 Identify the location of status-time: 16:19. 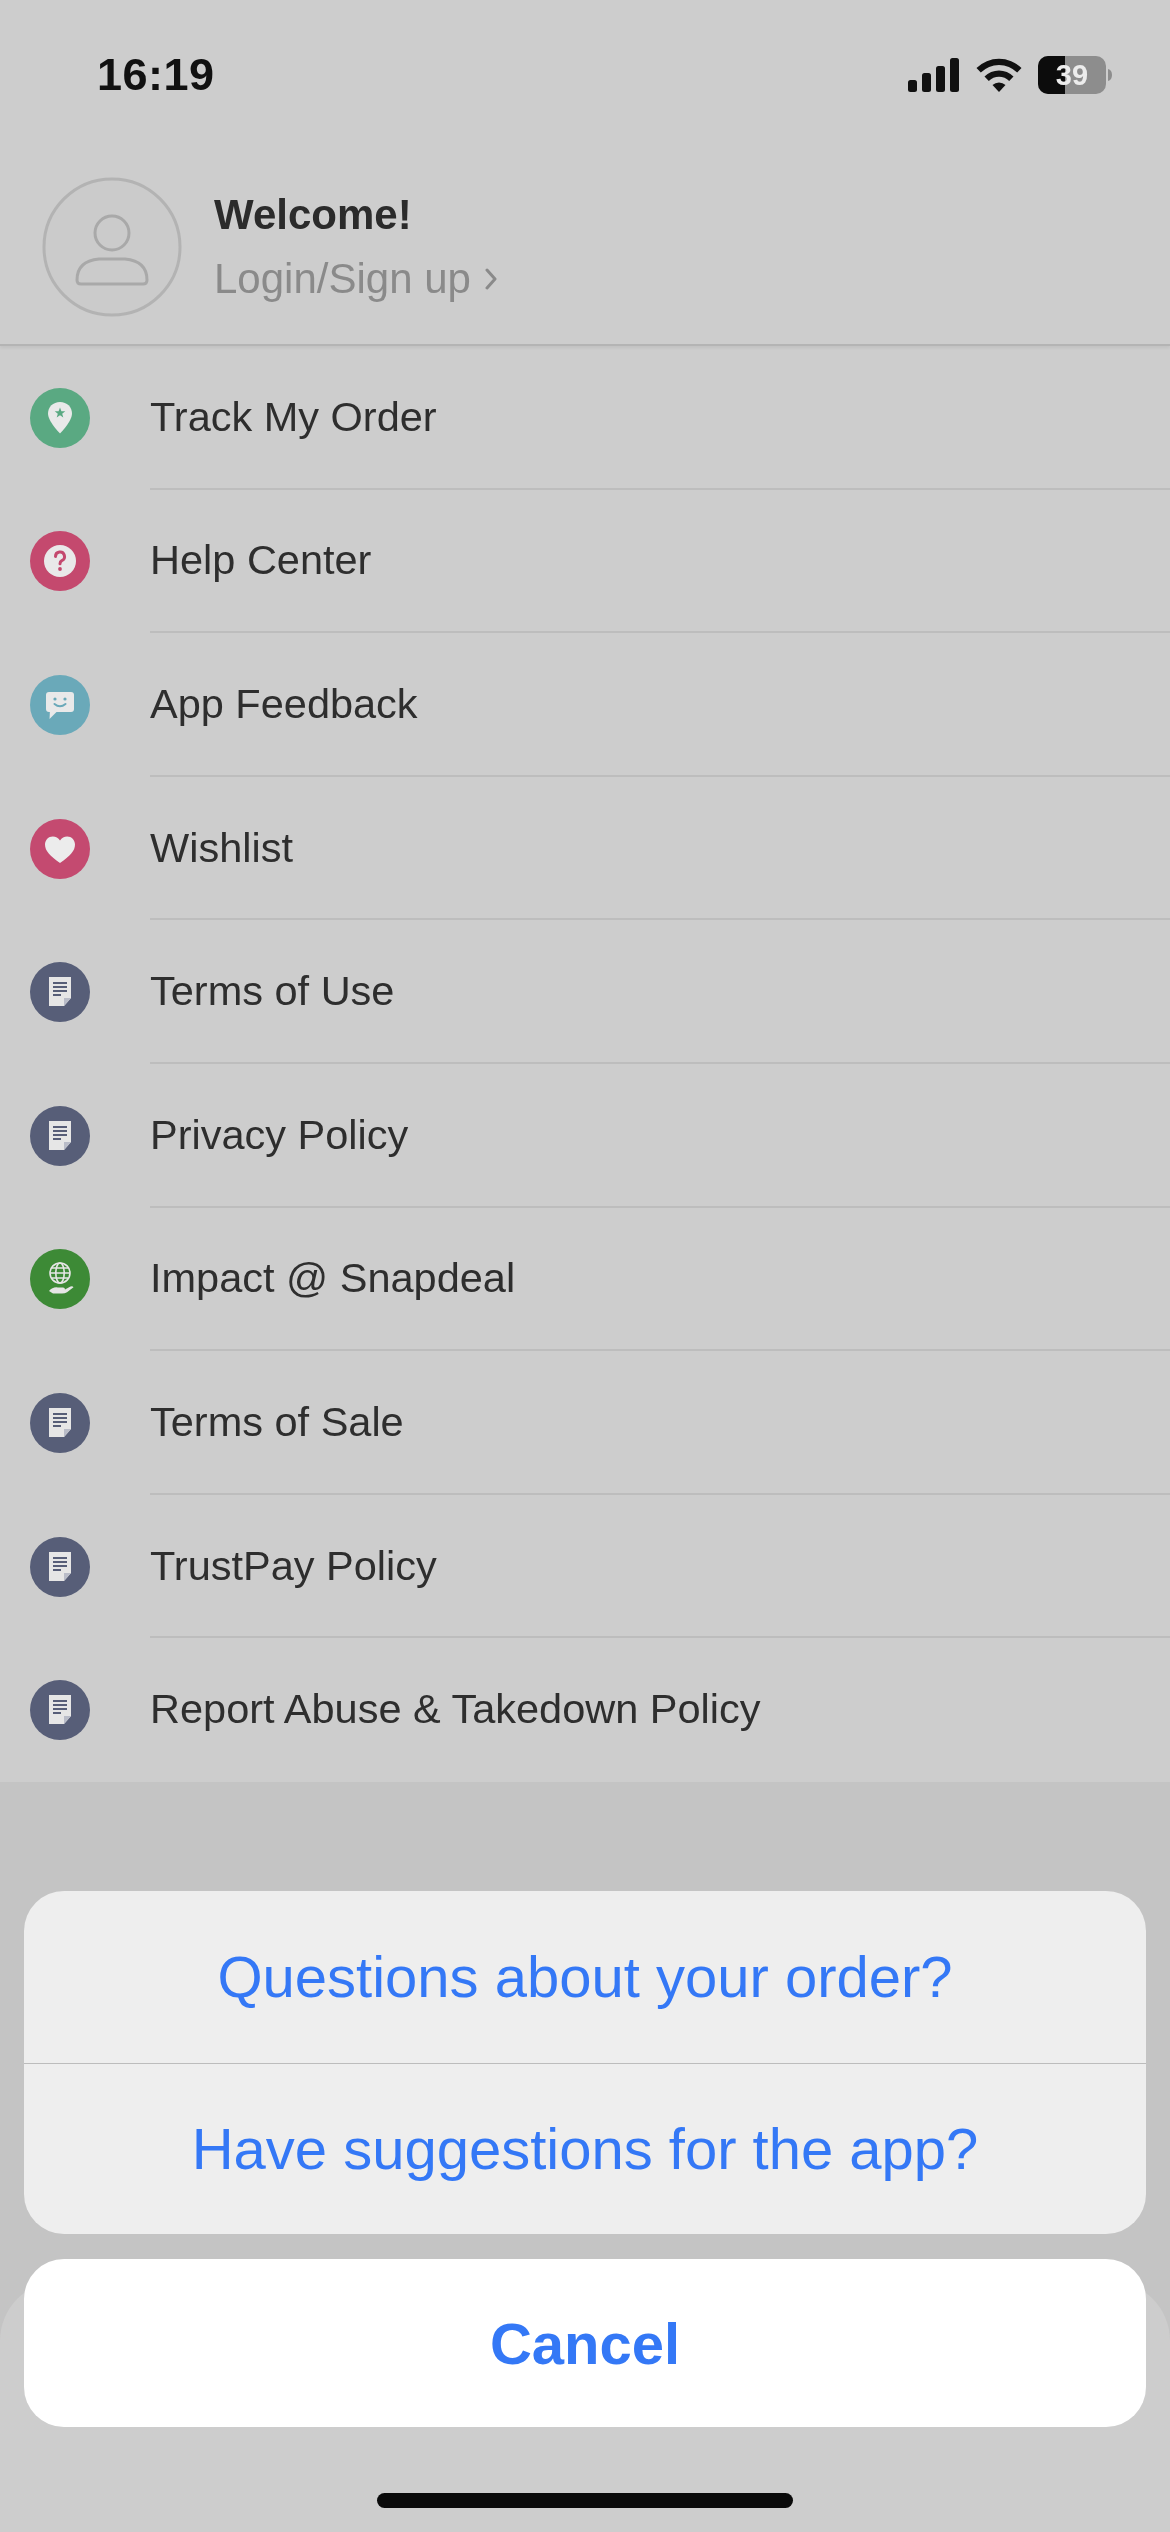
(156, 75).